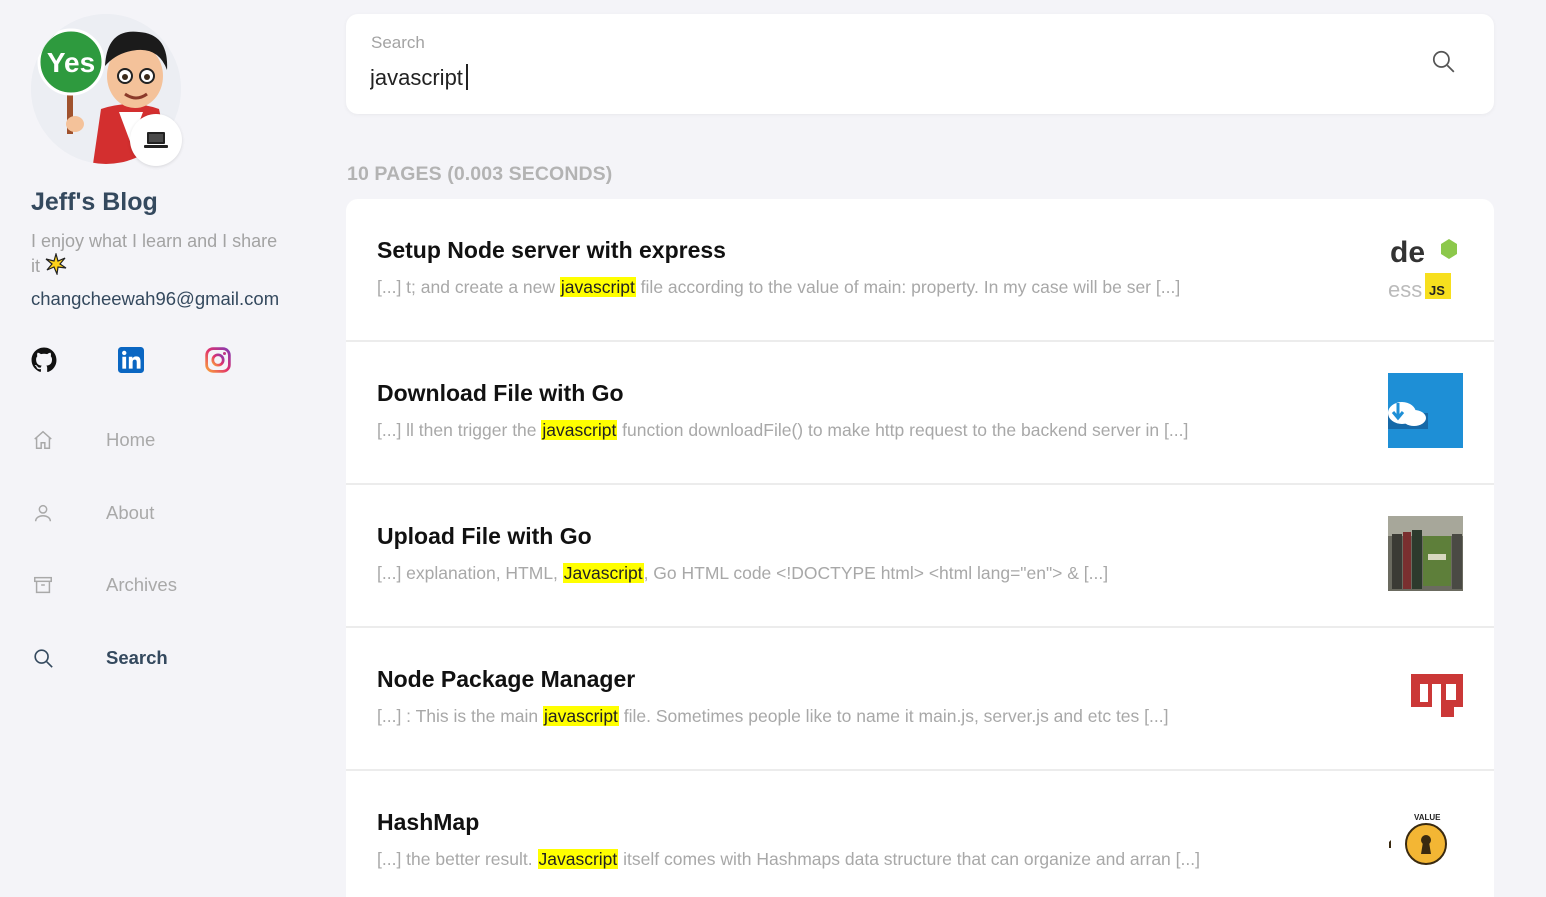  What do you see at coordinates (43, 658) in the screenshot?
I see `search-icon` at bounding box center [43, 658].